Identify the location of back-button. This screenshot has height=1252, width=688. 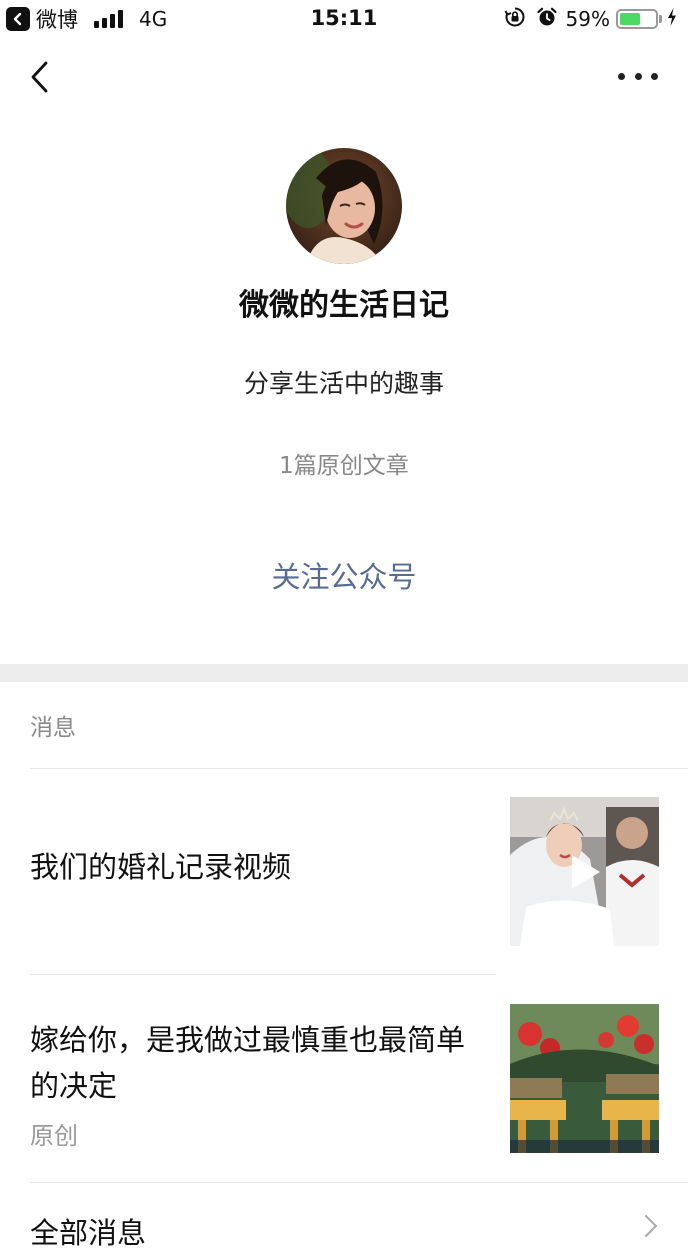
(41, 78).